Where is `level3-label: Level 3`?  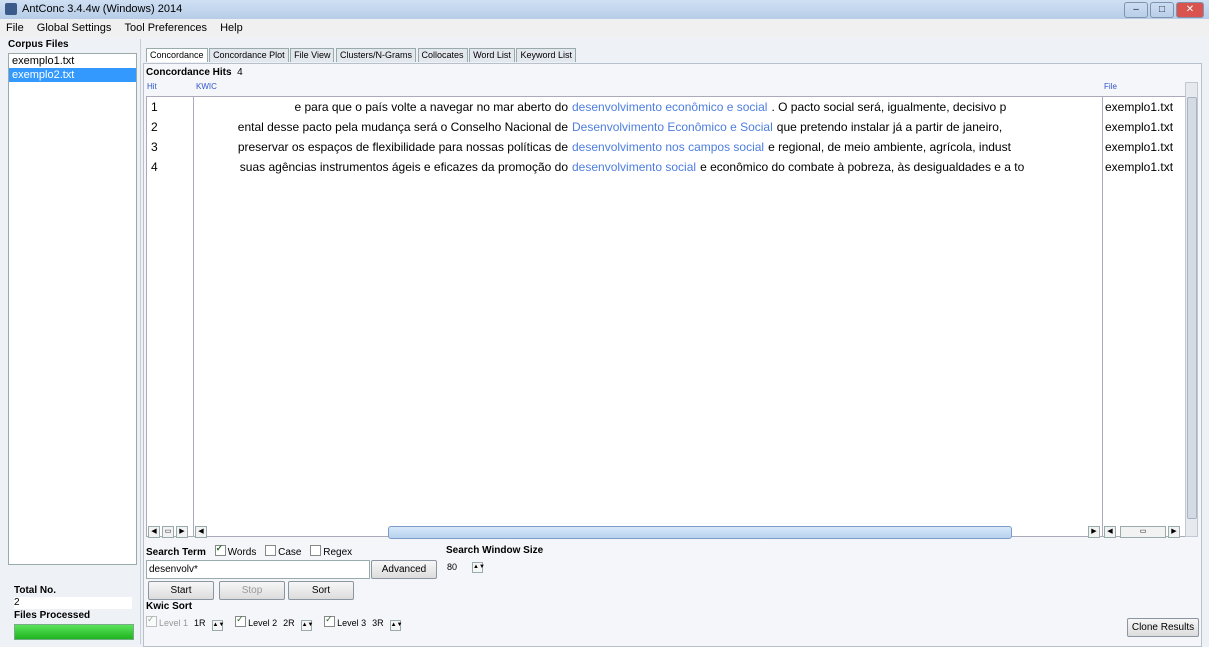 level3-label: Level 3 is located at coordinates (352, 623).